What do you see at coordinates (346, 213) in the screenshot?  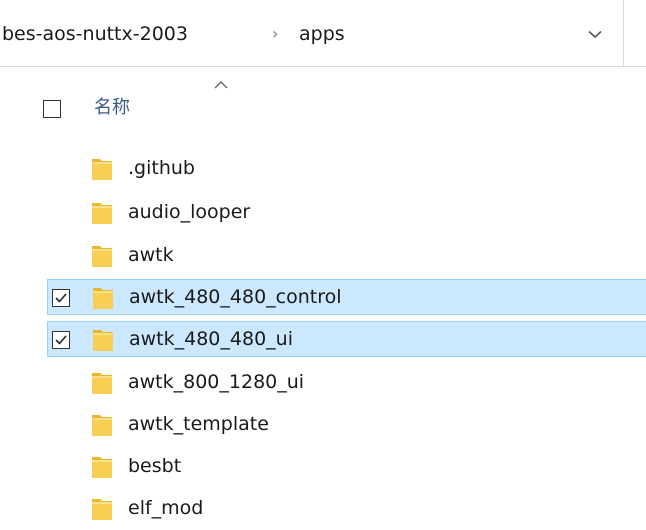 I see `file-row: audio_looper` at bounding box center [346, 213].